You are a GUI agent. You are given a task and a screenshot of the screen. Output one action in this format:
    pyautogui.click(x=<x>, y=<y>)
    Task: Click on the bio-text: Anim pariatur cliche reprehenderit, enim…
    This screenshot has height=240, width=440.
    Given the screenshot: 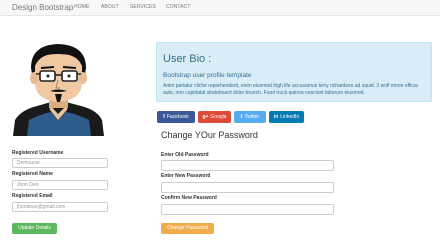 What is the action you would take?
    pyautogui.click(x=290, y=89)
    